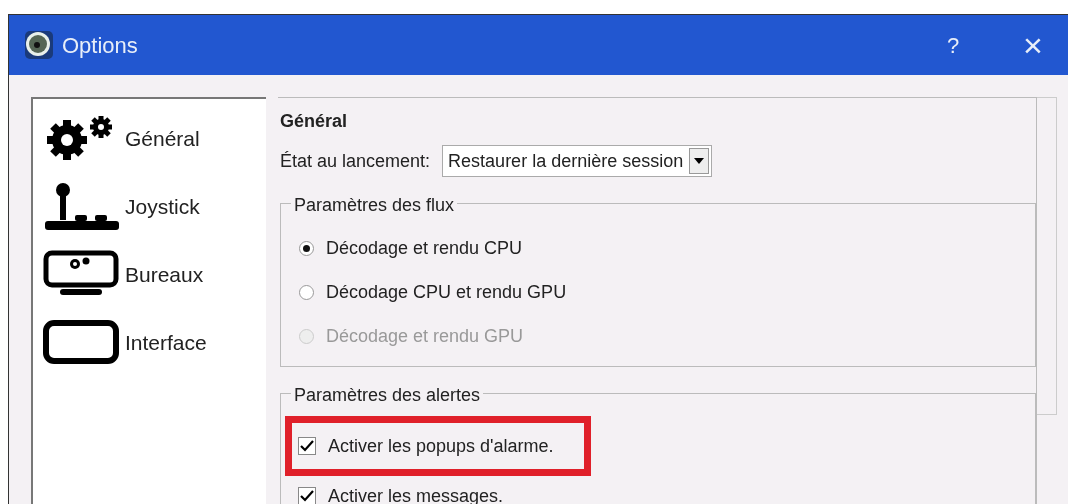 This screenshot has height=504, width=1068. What do you see at coordinates (100, 45) in the screenshot?
I see `window-title: Options` at bounding box center [100, 45].